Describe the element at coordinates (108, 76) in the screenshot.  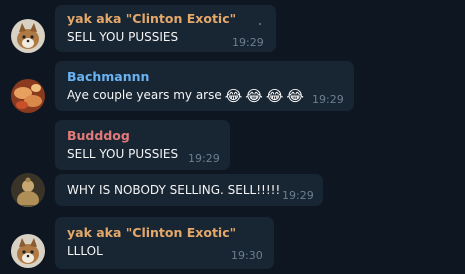
I see `sender-name: Bachmannn` at that location.